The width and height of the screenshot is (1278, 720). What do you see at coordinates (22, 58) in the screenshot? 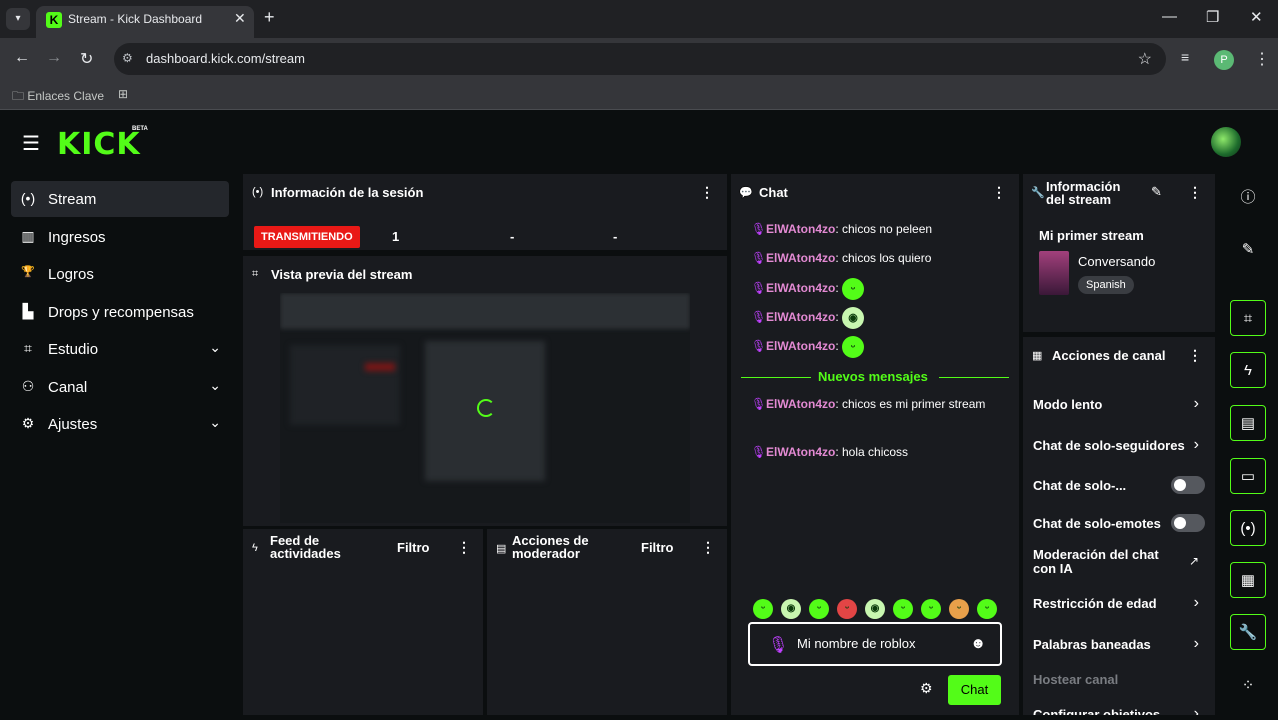
I see `back-icon: ←` at bounding box center [22, 58].